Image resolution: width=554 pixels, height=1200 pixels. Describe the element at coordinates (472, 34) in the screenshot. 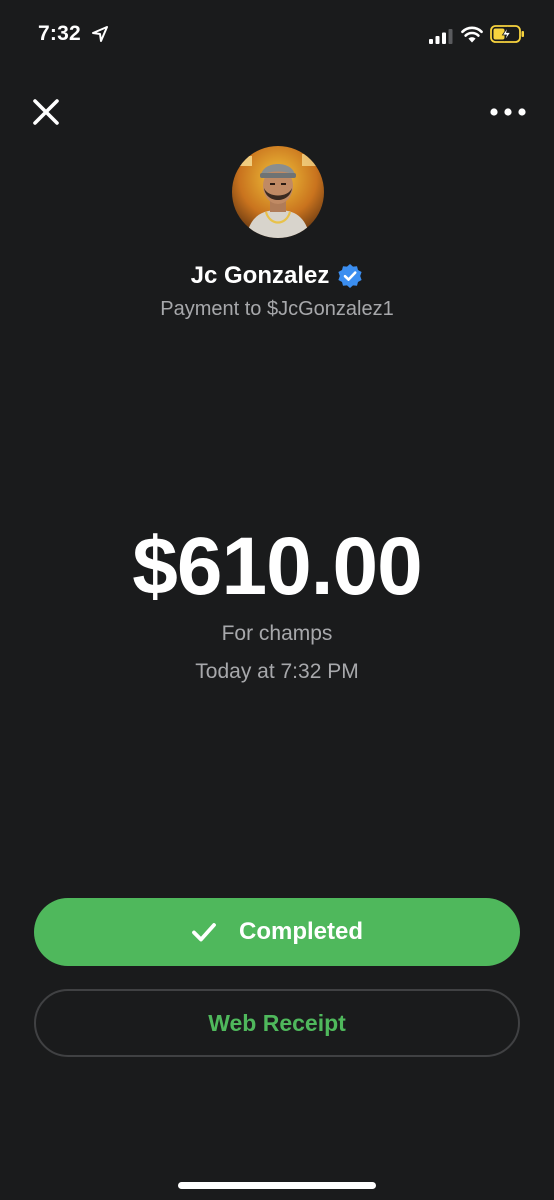

I see `wifi-icon` at that location.